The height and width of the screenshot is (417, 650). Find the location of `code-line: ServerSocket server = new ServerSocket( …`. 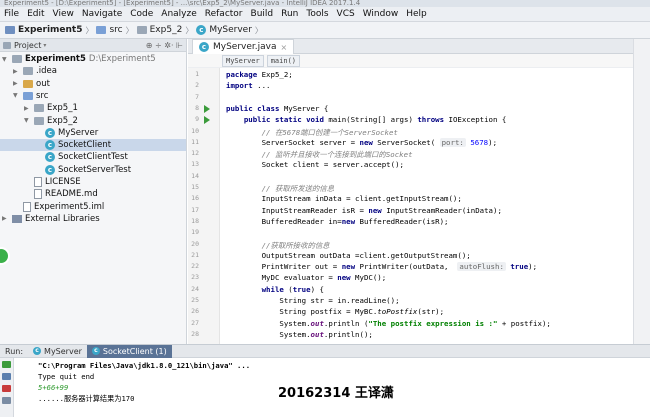

code-line: ServerSocket server = new ServerSocket( … is located at coordinates (361, 142).